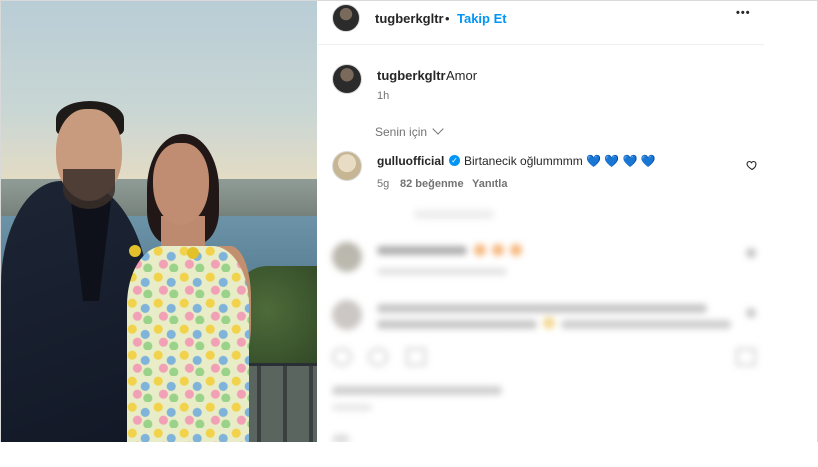 This screenshot has width=818, height=467. Describe the element at coordinates (432, 184) in the screenshot. I see `comment-likes: 82 beğenme` at that location.